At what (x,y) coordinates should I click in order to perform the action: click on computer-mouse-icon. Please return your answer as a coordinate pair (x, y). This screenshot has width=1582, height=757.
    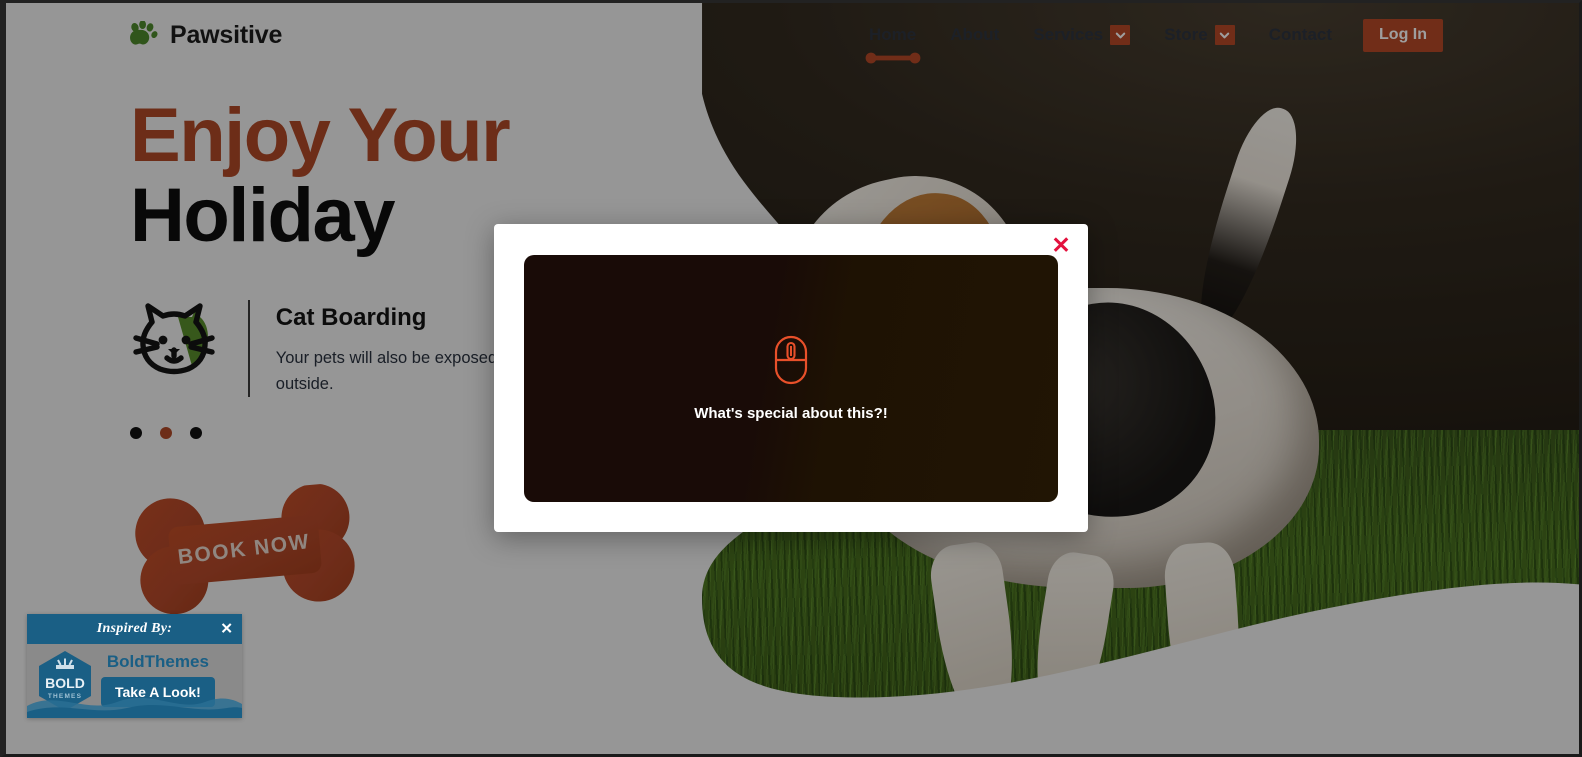
    Looking at the image, I should click on (791, 360).